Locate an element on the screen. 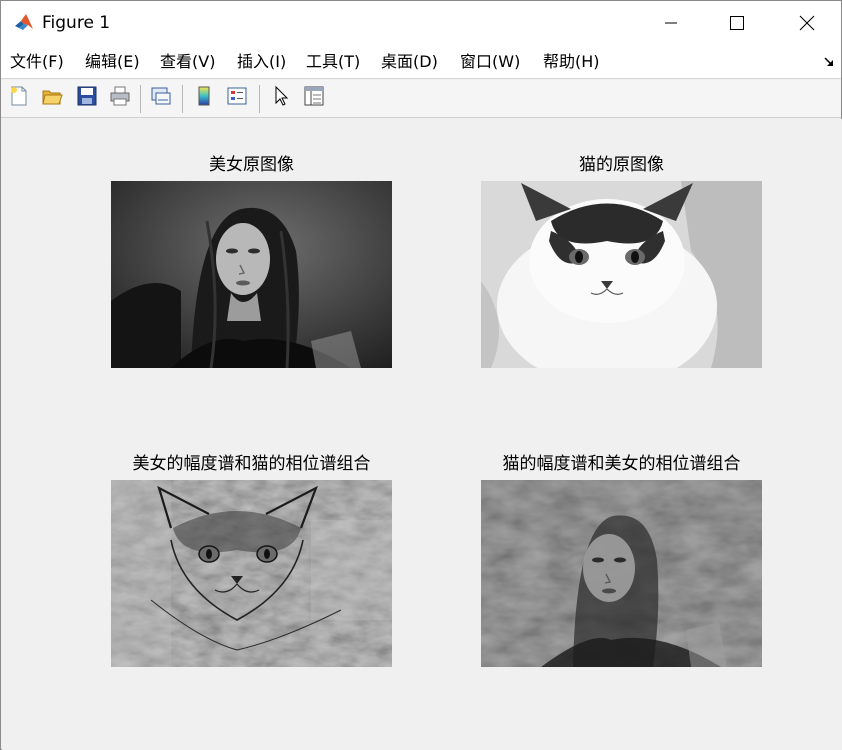 The image size is (842, 750). save-icon is located at coordinates (87, 98).